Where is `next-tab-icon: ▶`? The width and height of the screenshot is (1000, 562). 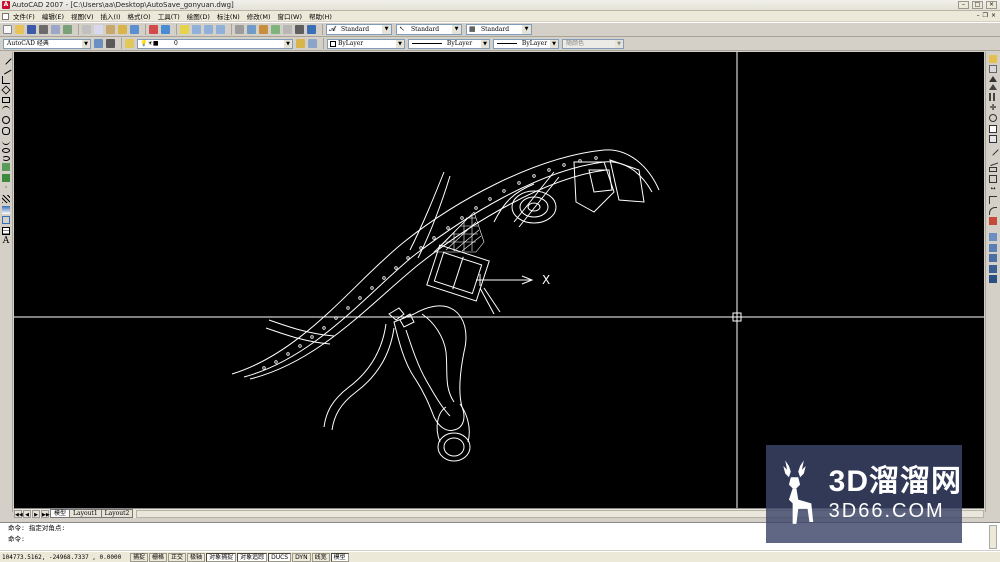 next-tab-icon: ▶ is located at coordinates (36, 513).